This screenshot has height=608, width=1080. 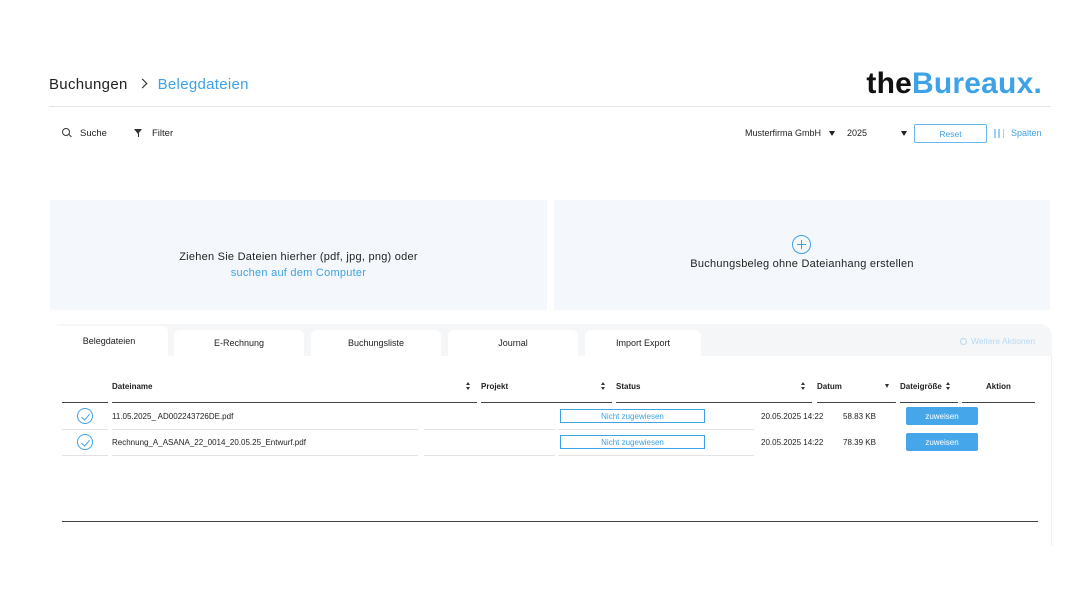 What do you see at coordinates (495, 386) in the screenshot?
I see `column-header-project-label: Projekt` at bounding box center [495, 386].